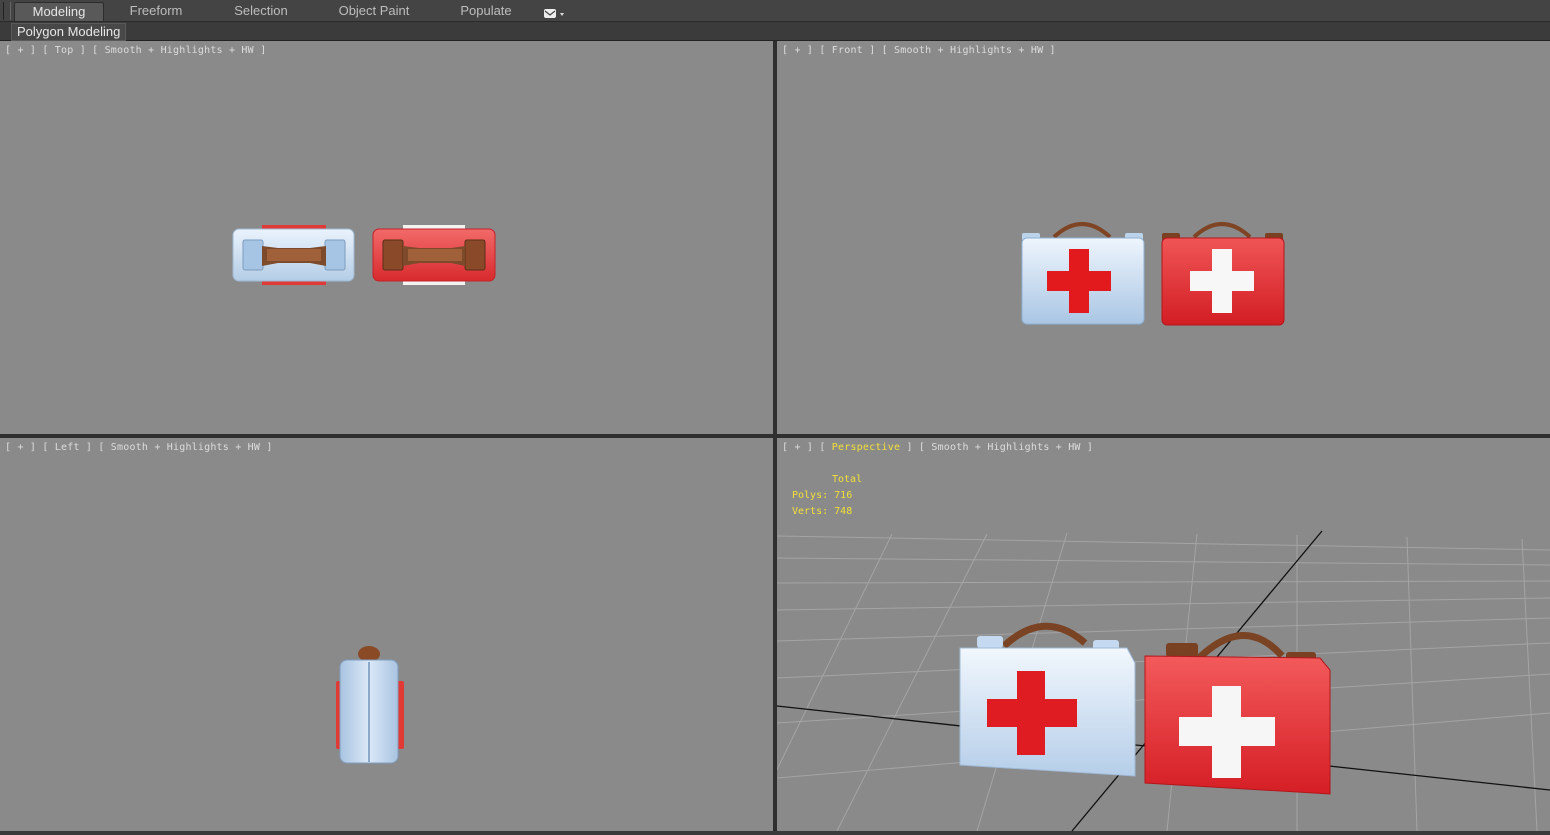 The height and width of the screenshot is (835, 1550). What do you see at coordinates (797, 447) in the screenshot?
I see `viewport-menu-plus: +` at bounding box center [797, 447].